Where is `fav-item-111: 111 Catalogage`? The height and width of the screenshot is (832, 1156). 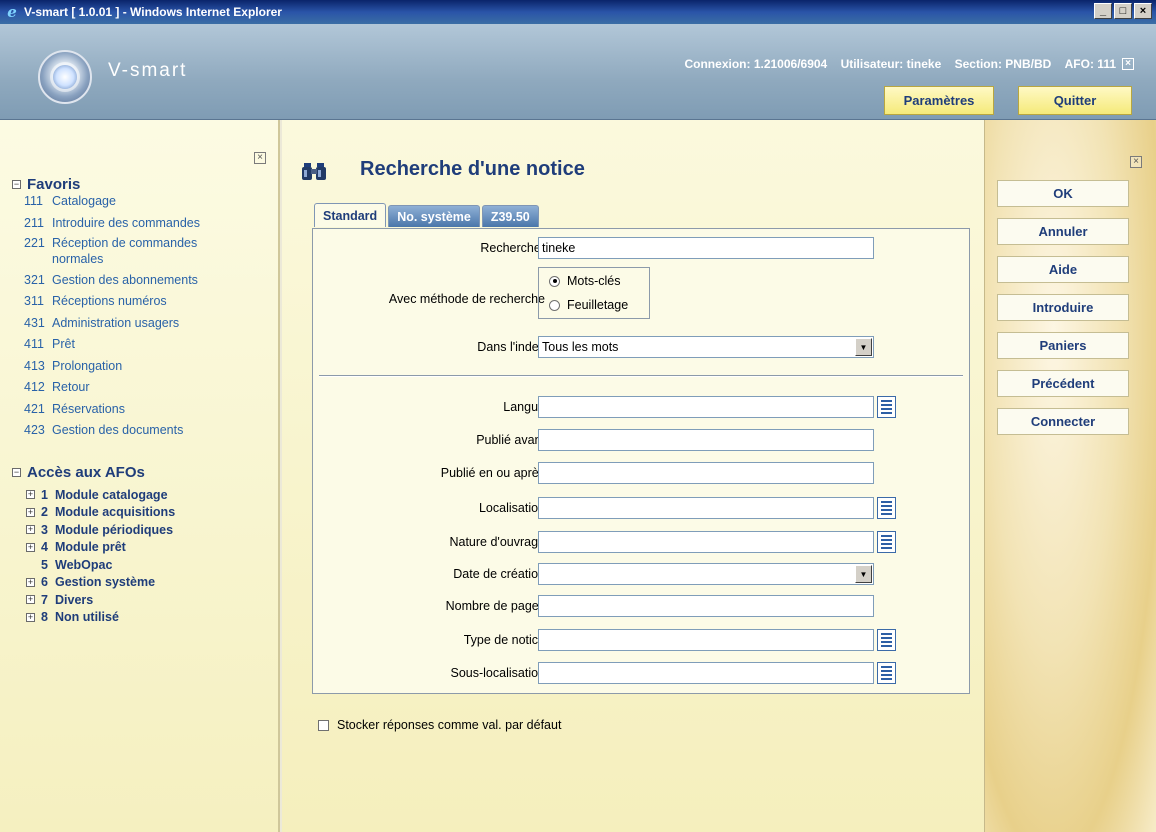
fav-item-111: 111 Catalogage is located at coordinates (144, 201).